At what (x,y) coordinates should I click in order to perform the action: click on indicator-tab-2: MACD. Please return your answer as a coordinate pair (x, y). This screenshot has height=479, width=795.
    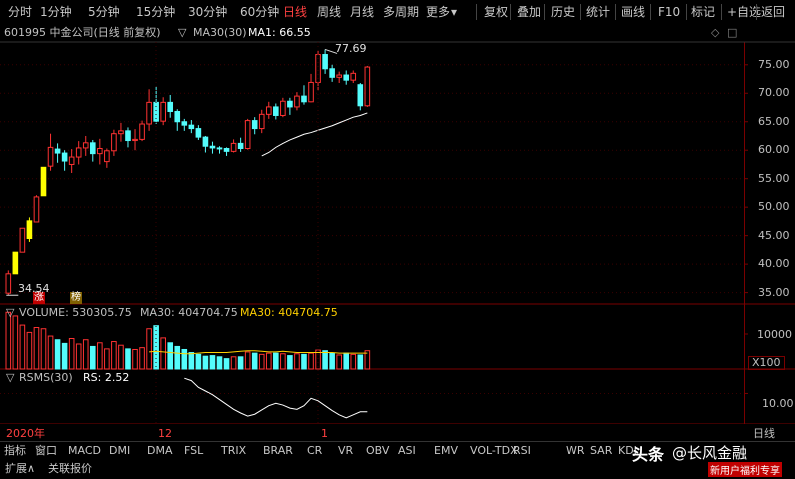
    Looking at the image, I should click on (84, 451).